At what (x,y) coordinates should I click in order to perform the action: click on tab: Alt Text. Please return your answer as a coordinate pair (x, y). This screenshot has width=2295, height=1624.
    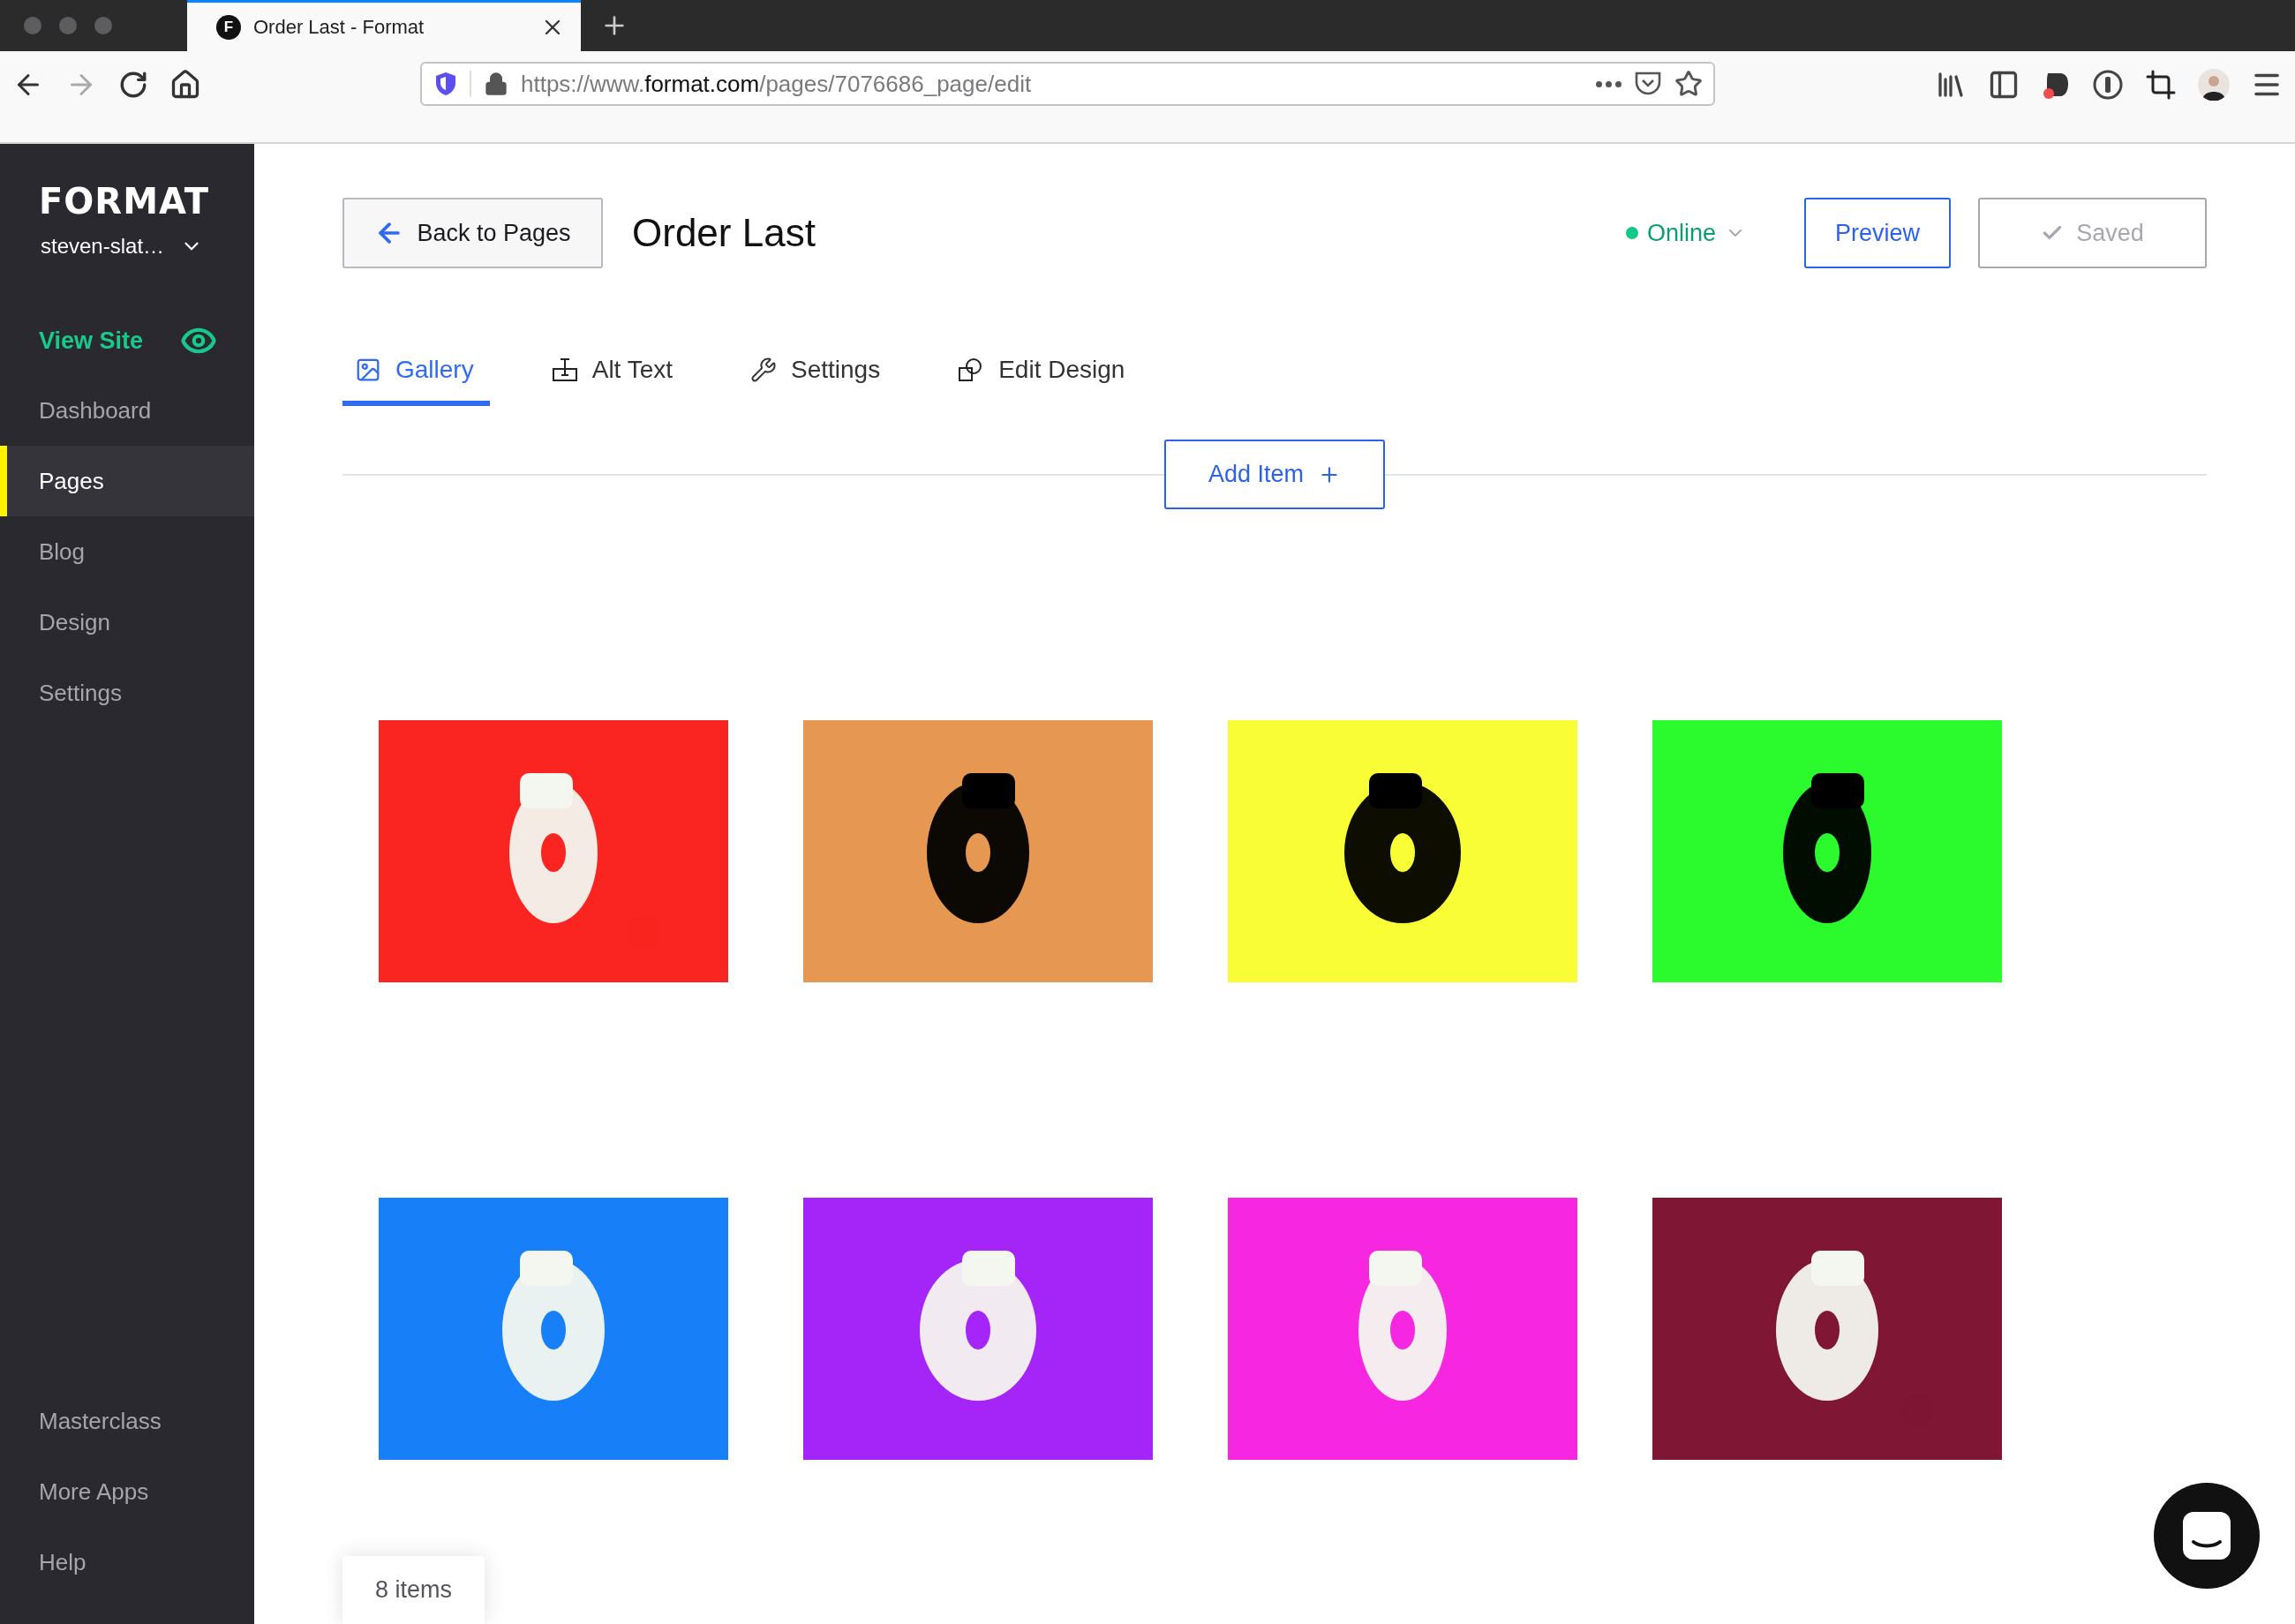
    Looking at the image, I should click on (613, 375).